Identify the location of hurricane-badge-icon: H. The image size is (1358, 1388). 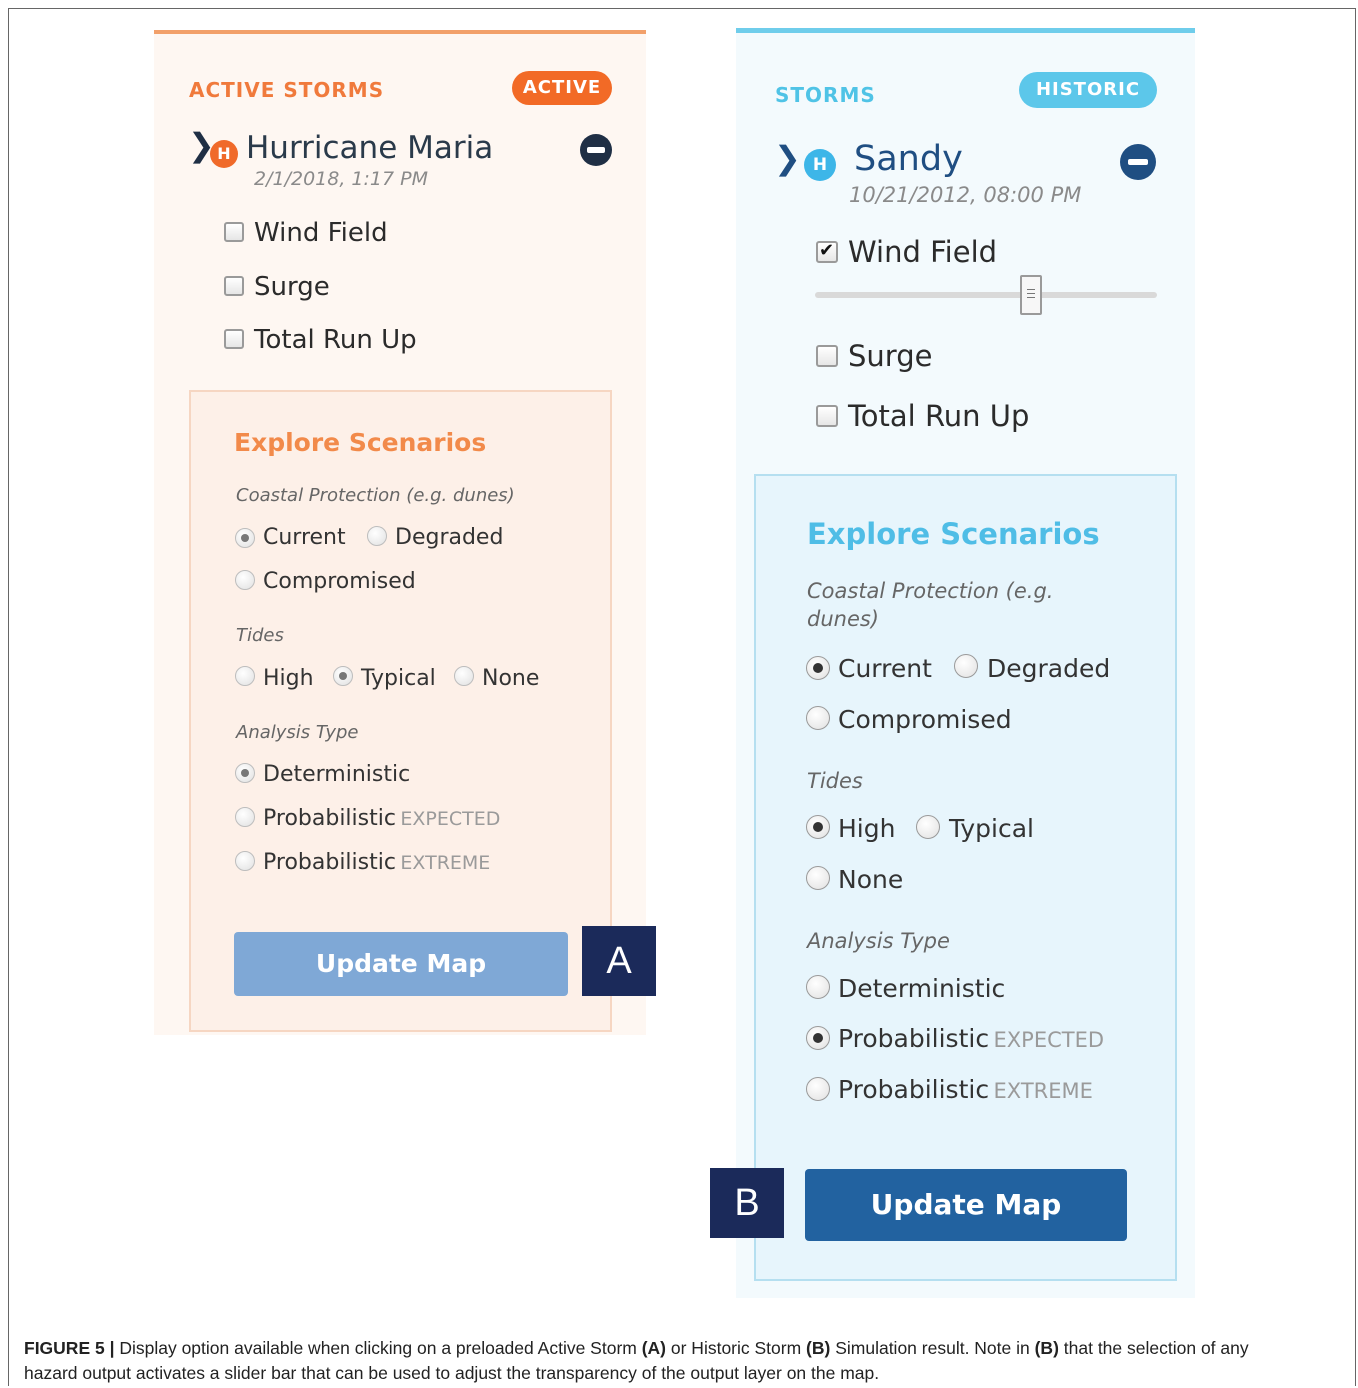
(224, 154).